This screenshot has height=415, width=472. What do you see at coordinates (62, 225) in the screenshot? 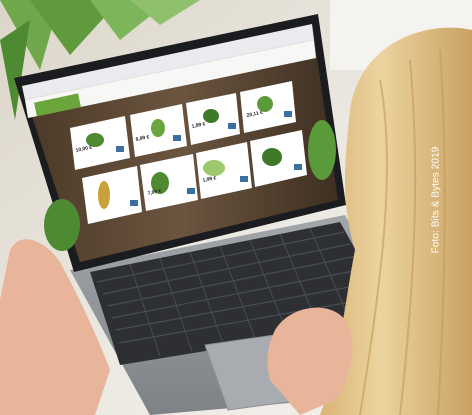
I see `screen-vegetables-left` at bounding box center [62, 225].